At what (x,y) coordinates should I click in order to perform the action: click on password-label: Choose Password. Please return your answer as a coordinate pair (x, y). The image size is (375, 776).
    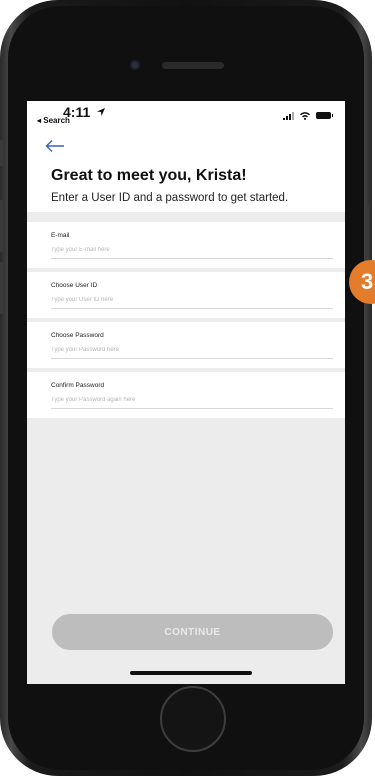
    Looking at the image, I should click on (77, 335).